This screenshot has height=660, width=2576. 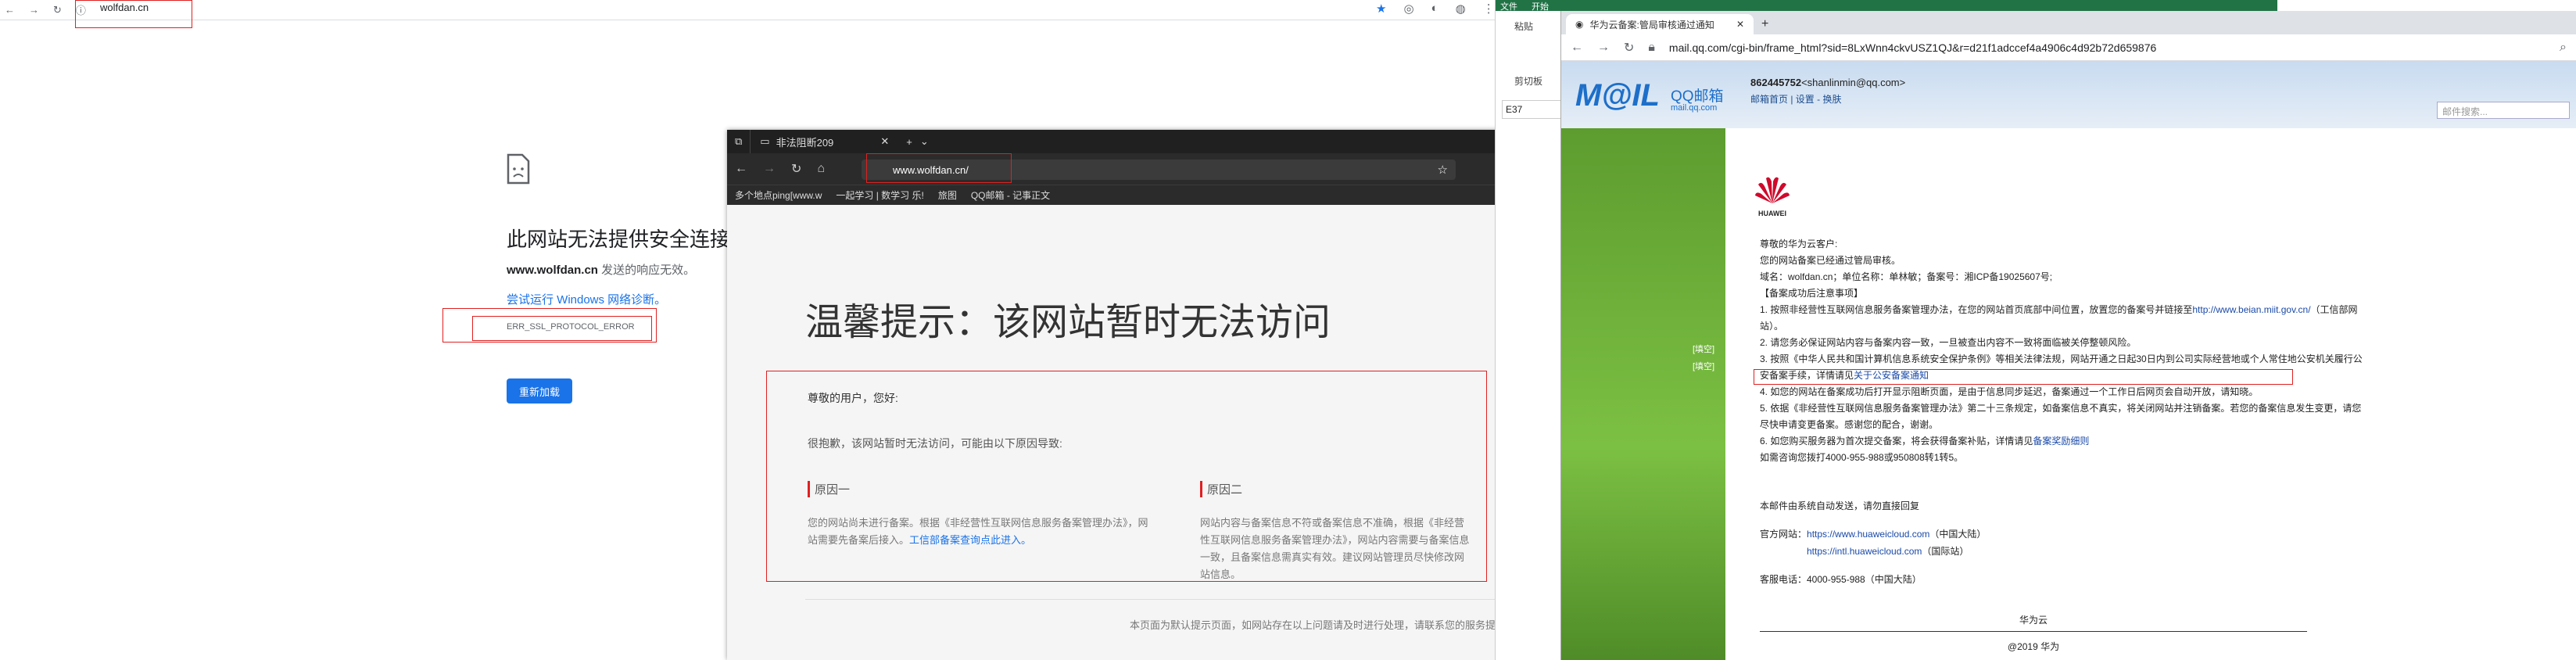 What do you see at coordinates (586, 299) in the screenshot?
I see `diagnostics-link: 尝试运行 Windows 网络诊断。` at bounding box center [586, 299].